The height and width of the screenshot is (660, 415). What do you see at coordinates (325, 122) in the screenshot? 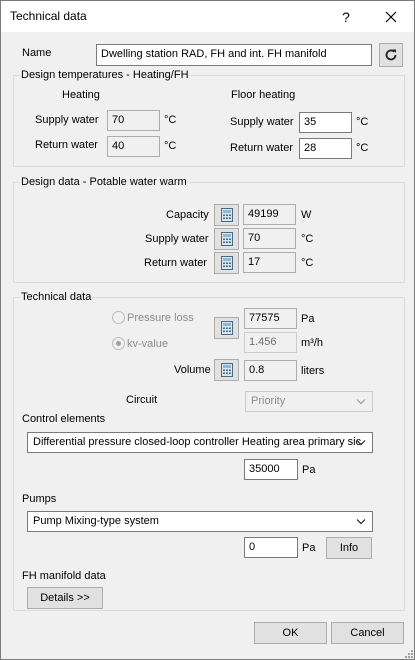
I see `floor-supply-field: 35` at bounding box center [325, 122].